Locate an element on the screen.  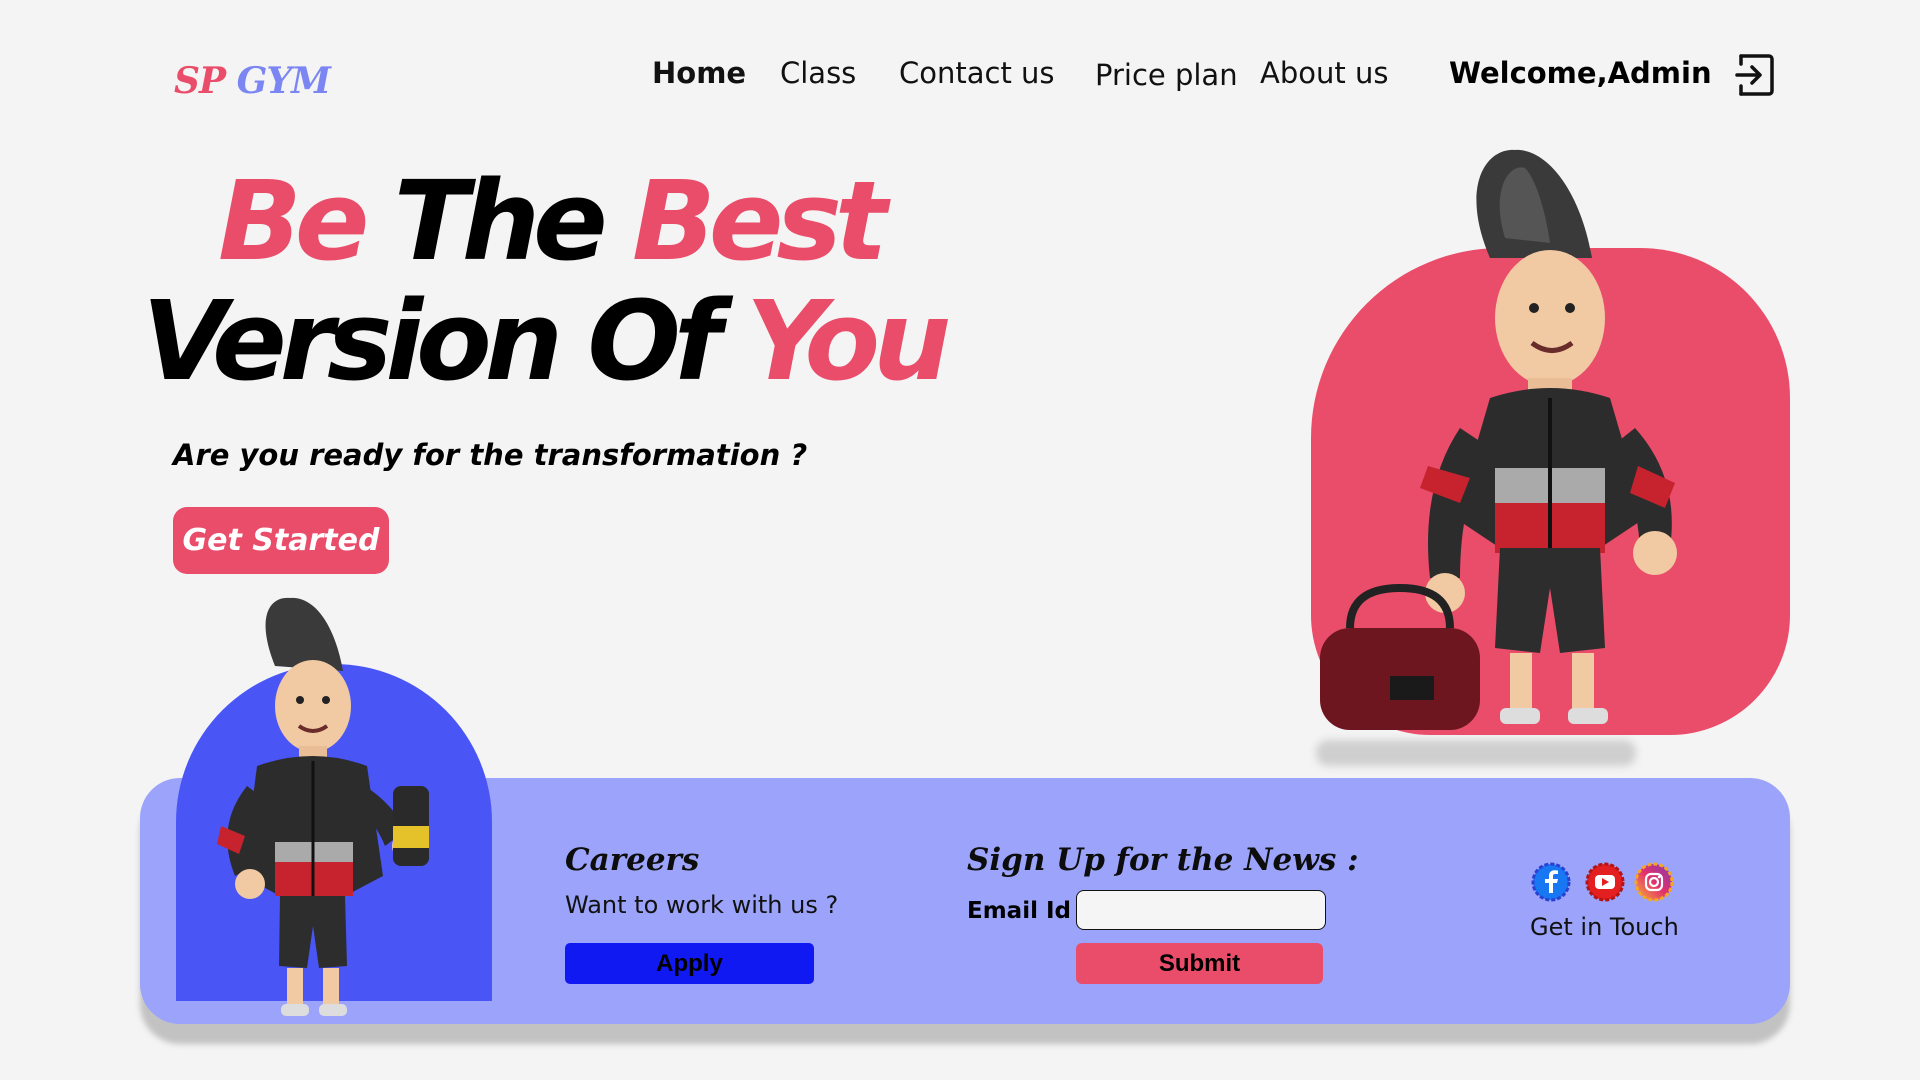
careers-text: Want to work with us ? is located at coordinates (702, 905).